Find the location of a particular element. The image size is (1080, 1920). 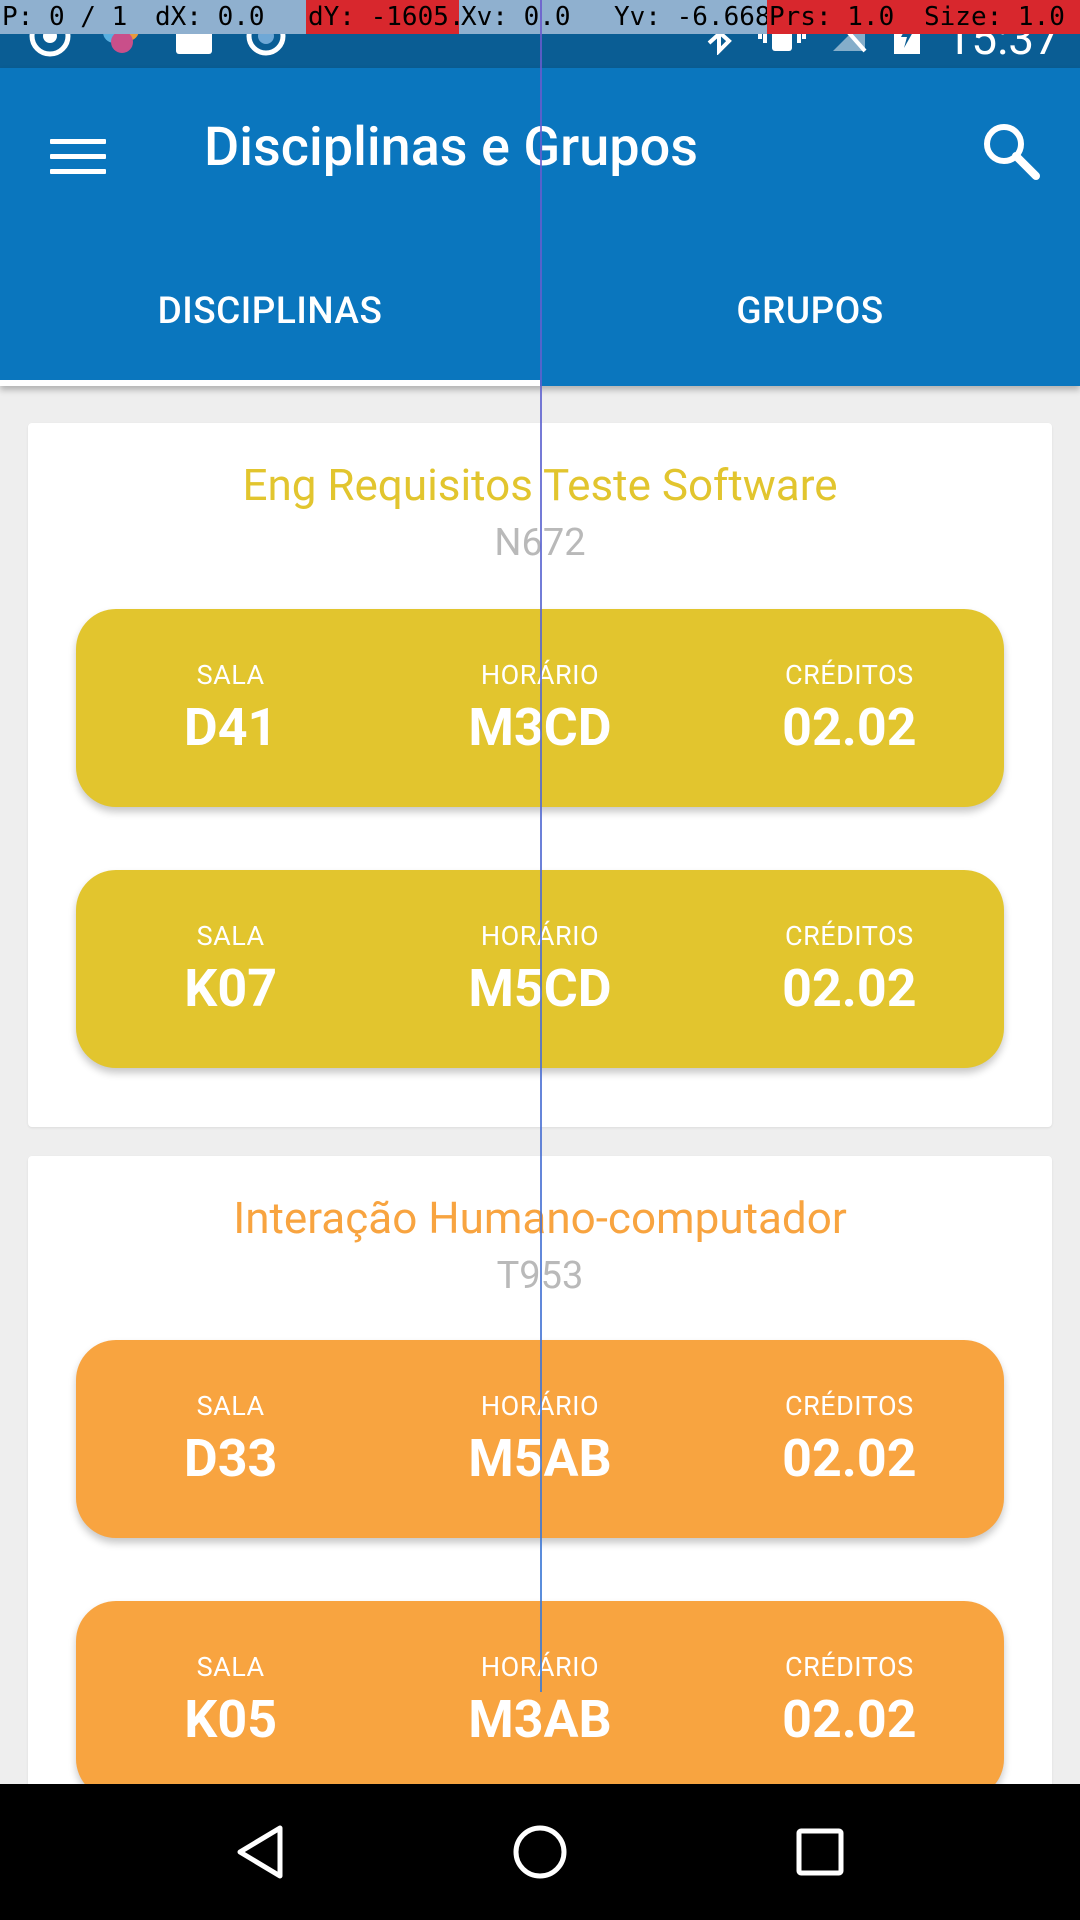

room-value: K05 is located at coordinates (231, 1719).